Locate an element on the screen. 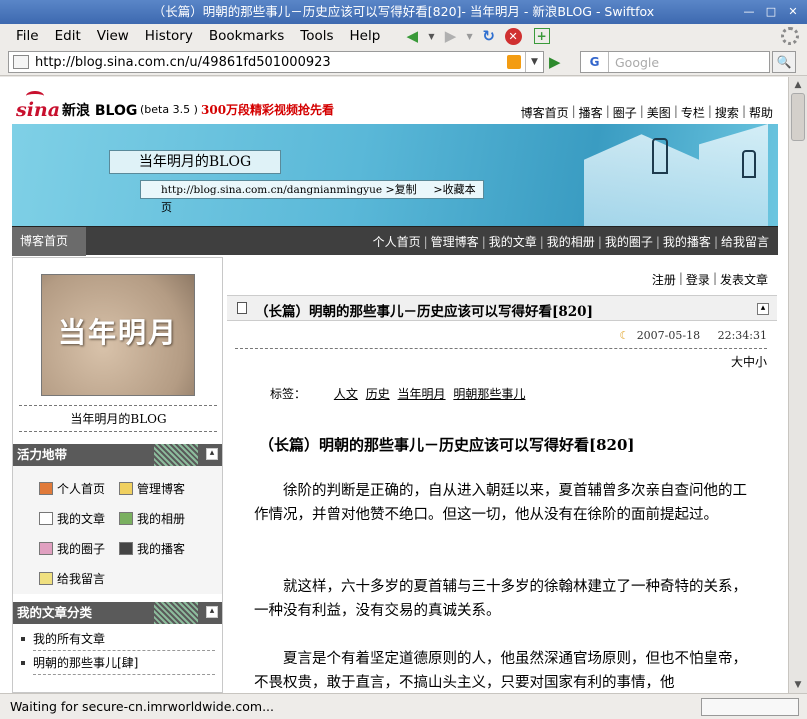 The width and height of the screenshot is (807, 719). func-leave-message: 给我留言 is located at coordinates (72, 578).